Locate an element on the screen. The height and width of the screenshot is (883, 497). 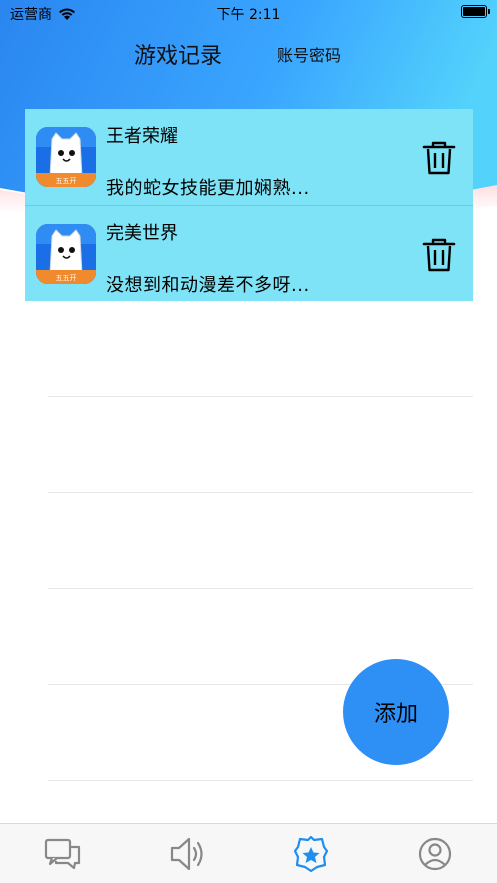
status-bar: 运营商 下午 2:11 is located at coordinates (248, 13).